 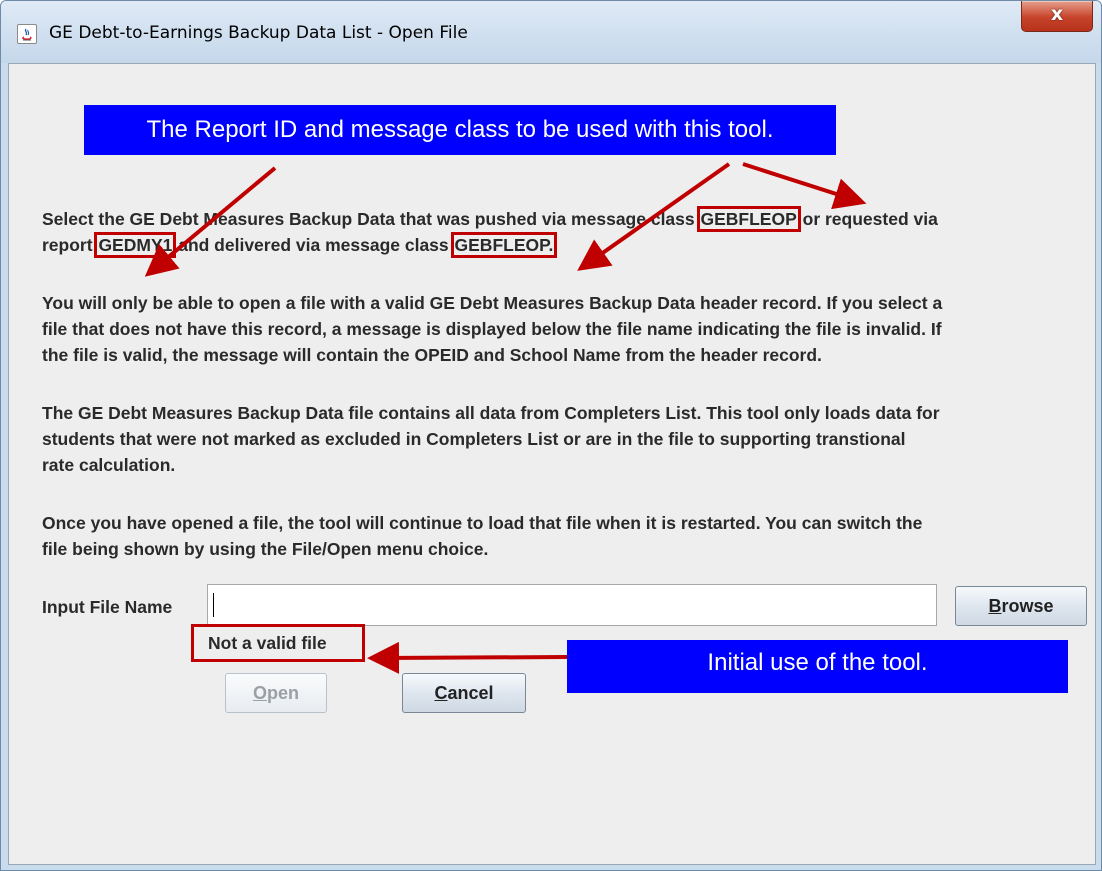 What do you see at coordinates (210, 221) in the screenshot?
I see `arrow-to-report-id` at bounding box center [210, 221].